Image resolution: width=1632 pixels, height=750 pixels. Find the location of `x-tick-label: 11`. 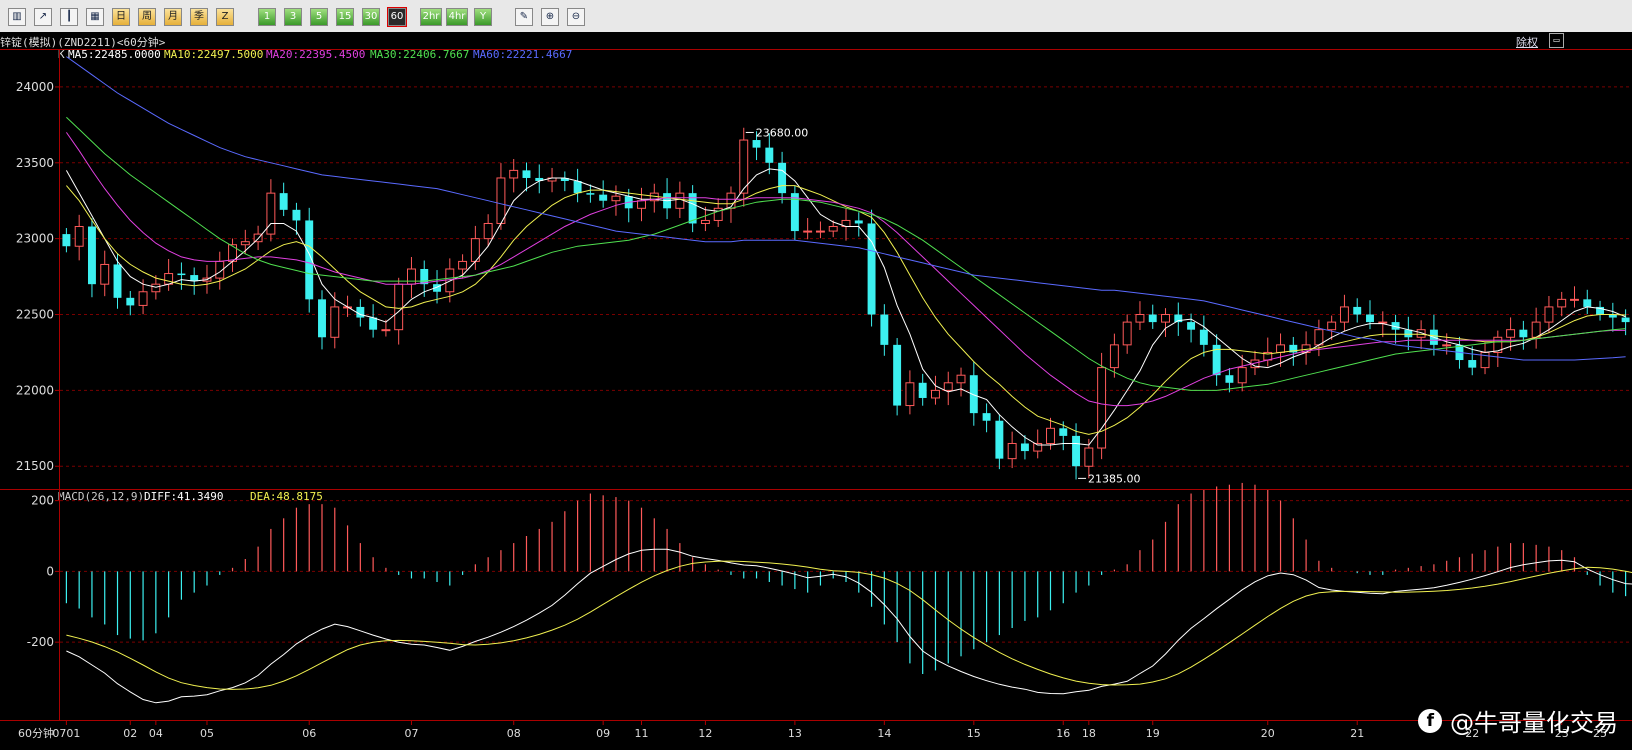

x-tick-label: 11 is located at coordinates (642, 733).